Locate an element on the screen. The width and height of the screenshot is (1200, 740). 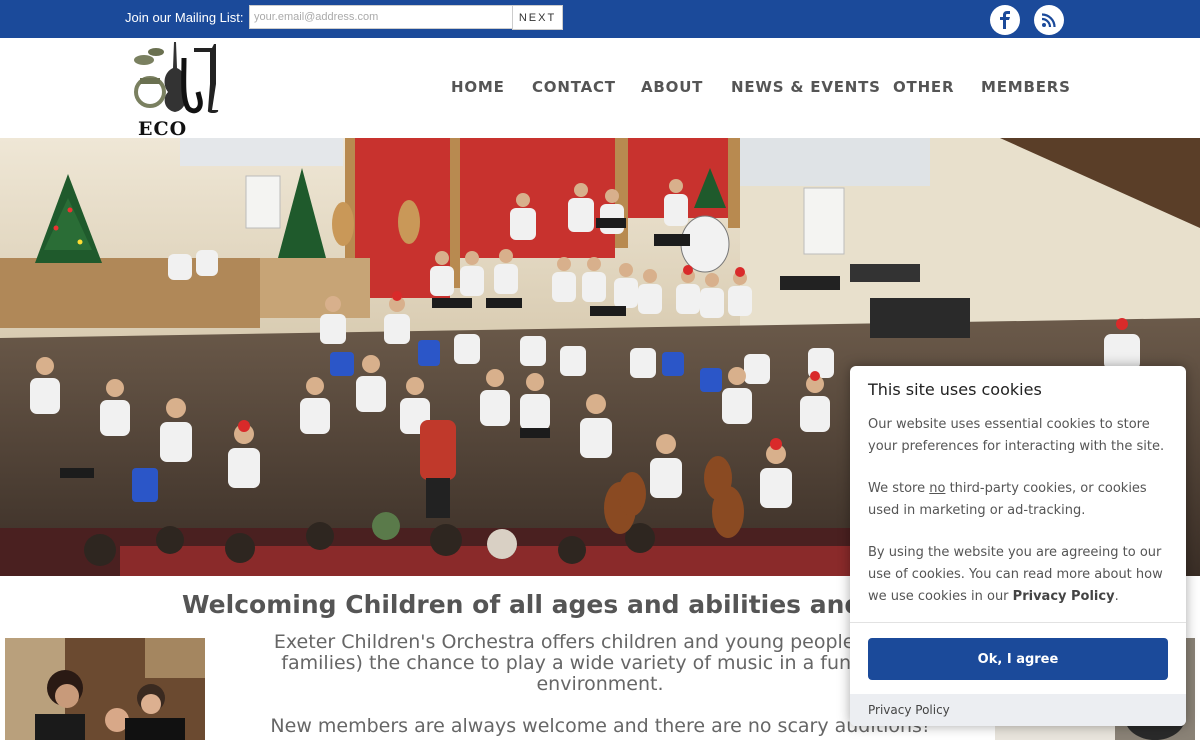
cookie-text: We store is located at coordinates (899, 488).